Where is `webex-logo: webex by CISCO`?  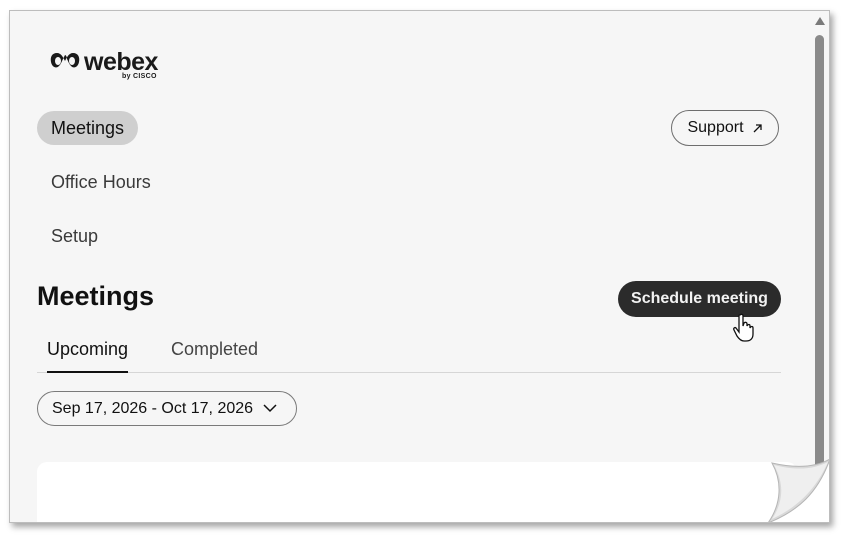
webex-logo: webex by CISCO is located at coordinates (115, 68).